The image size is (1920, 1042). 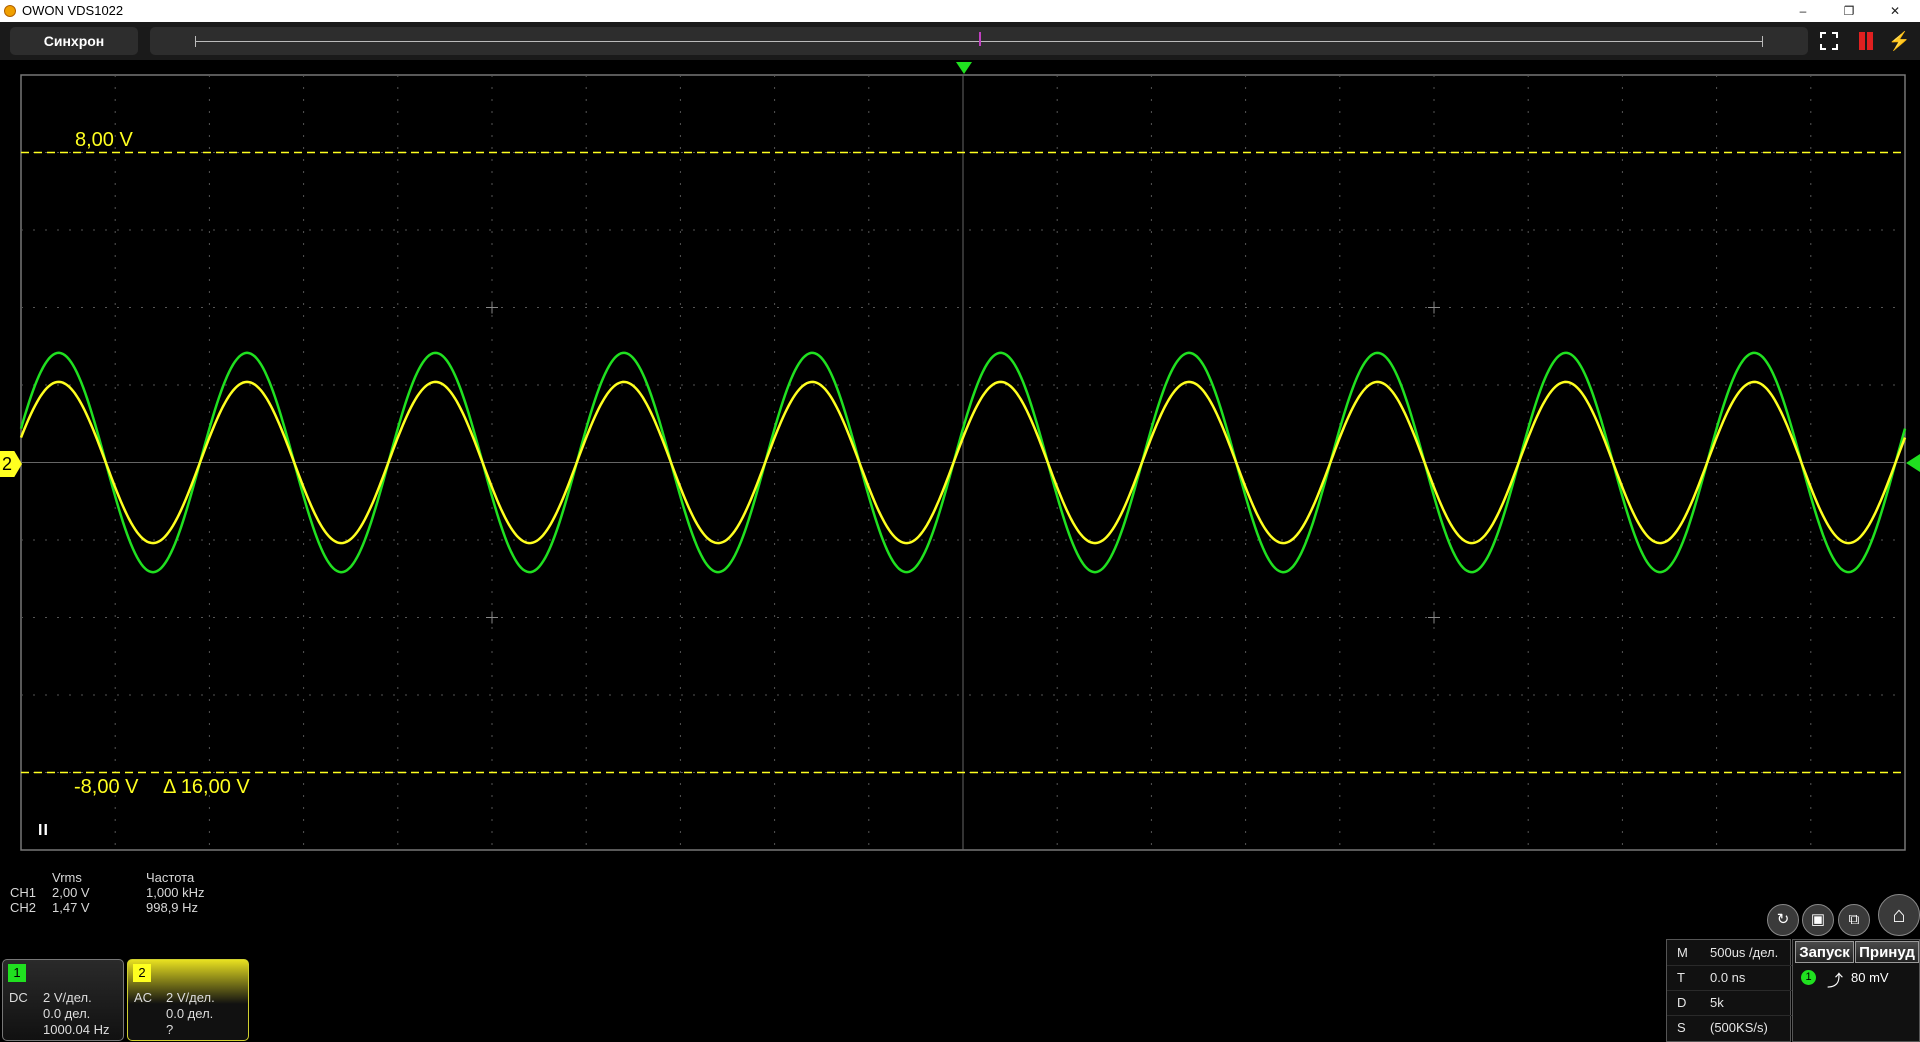 I want to click on row-key: D, so click(x=1682, y=1002).